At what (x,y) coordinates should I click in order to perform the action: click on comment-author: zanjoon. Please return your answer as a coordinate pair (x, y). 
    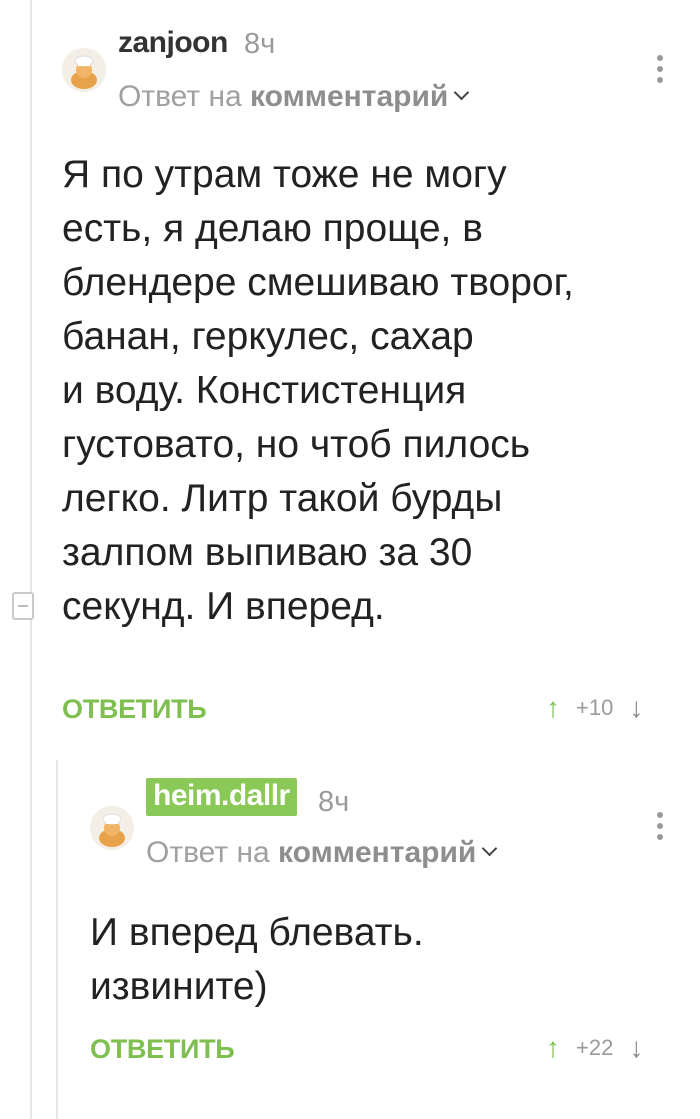
    Looking at the image, I should click on (173, 43).